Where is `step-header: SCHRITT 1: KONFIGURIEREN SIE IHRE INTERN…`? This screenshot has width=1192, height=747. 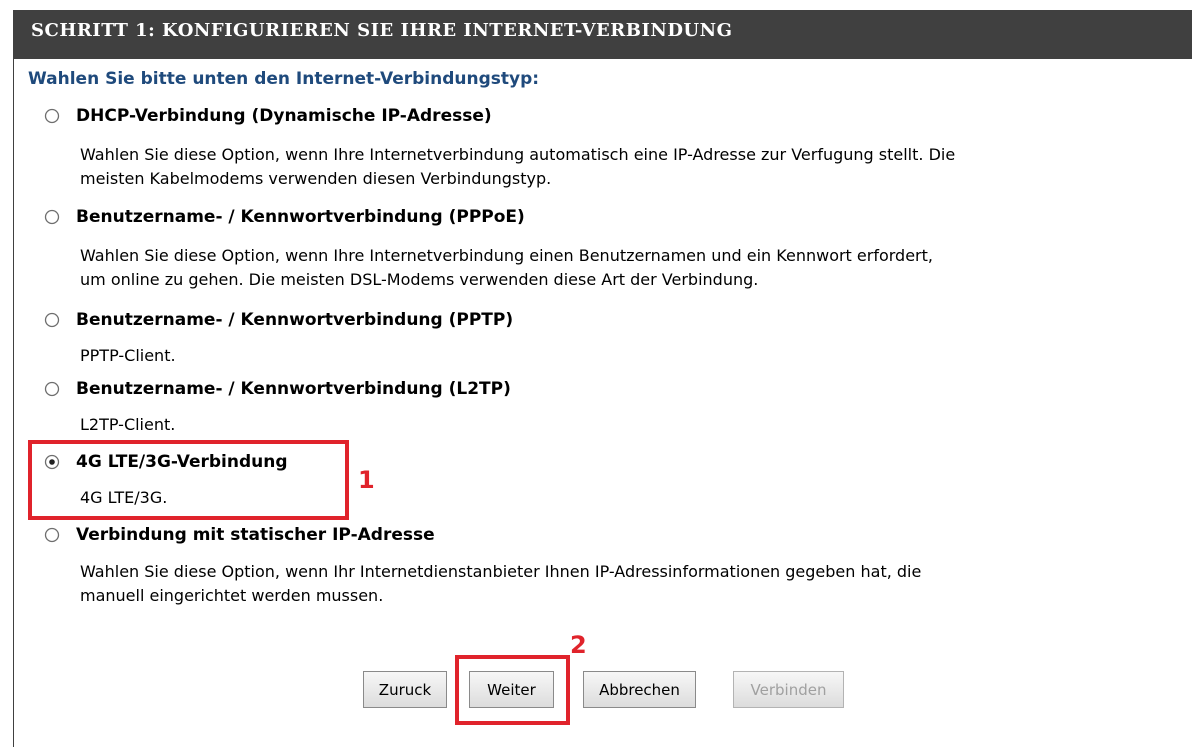 step-header: SCHRITT 1: KONFIGURIEREN SIE IHRE INTERN… is located at coordinates (602, 34).